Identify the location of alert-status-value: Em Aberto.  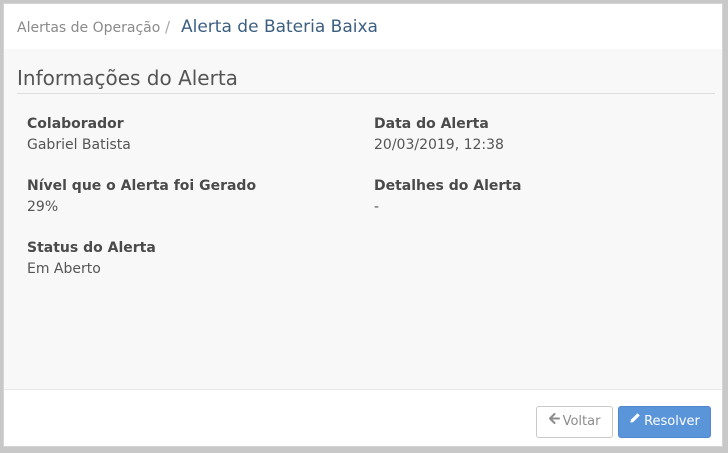
(64, 269).